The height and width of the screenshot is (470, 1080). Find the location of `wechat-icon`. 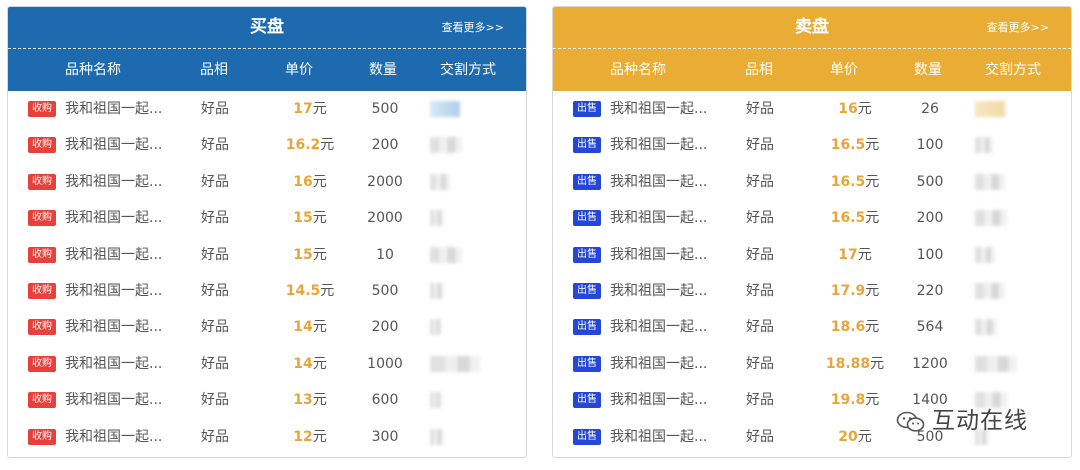

wechat-icon is located at coordinates (910, 421).